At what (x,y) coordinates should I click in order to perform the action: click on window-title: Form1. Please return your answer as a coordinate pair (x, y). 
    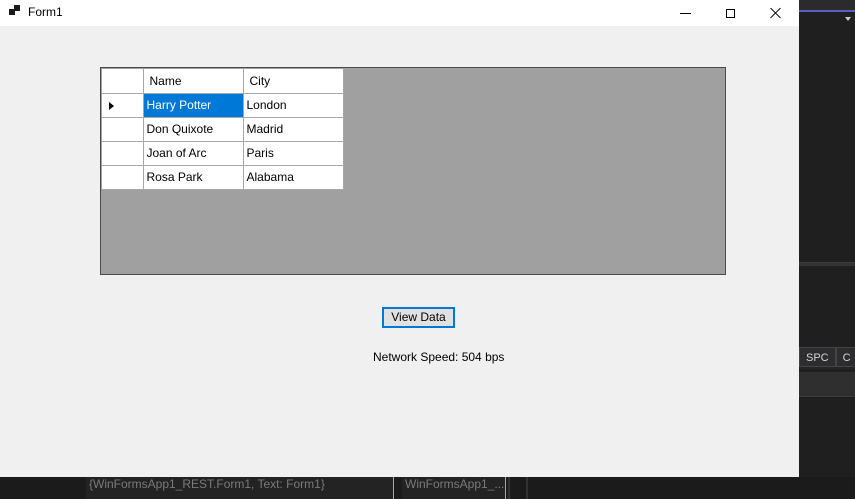
    Looking at the image, I should click on (45, 12).